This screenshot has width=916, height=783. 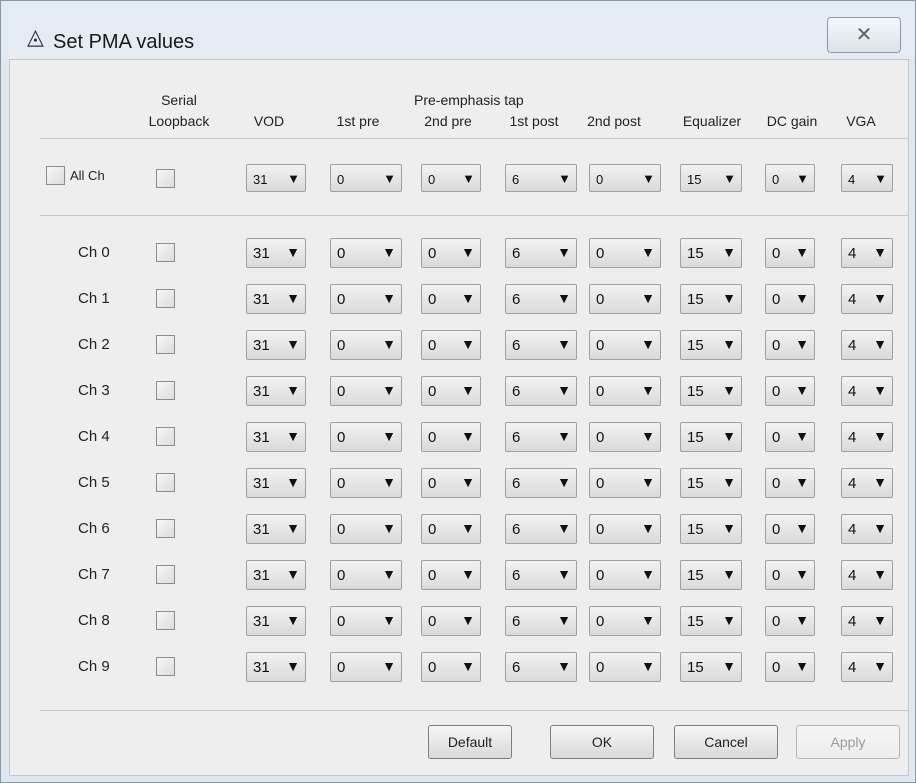 What do you see at coordinates (541, 575) in the screenshot?
I see `ch7-post1-select: 6 ▼` at bounding box center [541, 575].